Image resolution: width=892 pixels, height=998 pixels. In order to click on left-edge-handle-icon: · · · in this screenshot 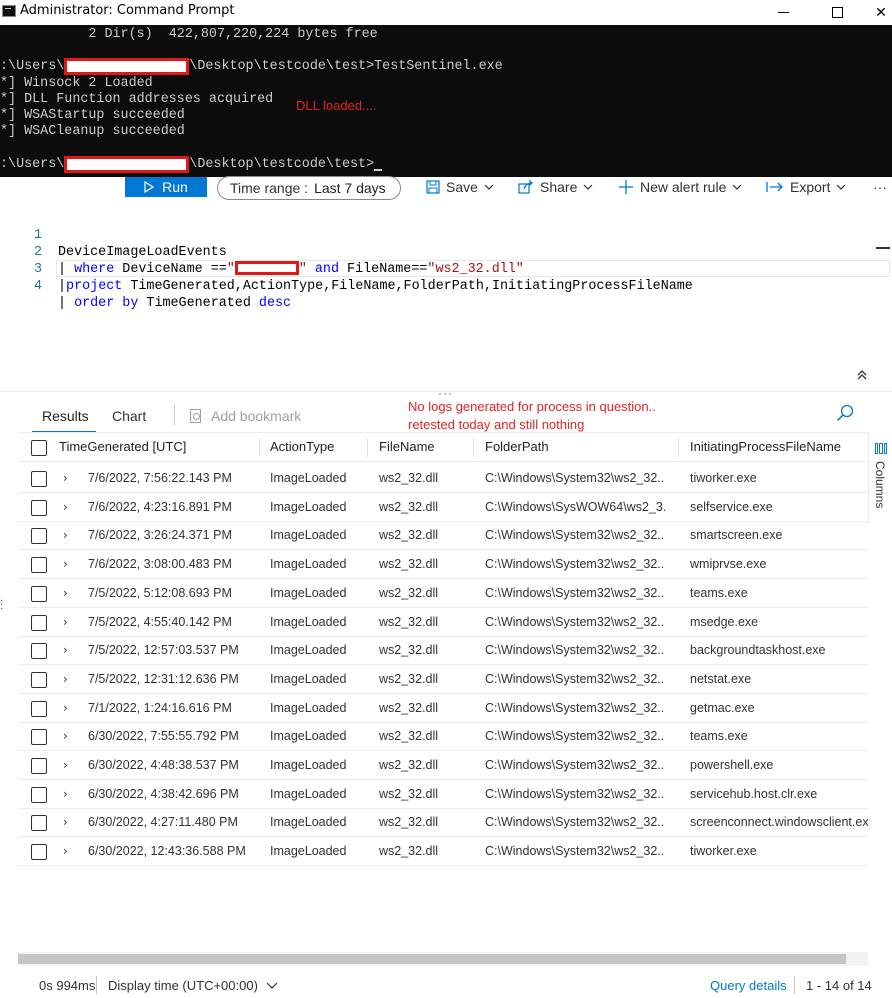, I will do `click(1, 606)`.